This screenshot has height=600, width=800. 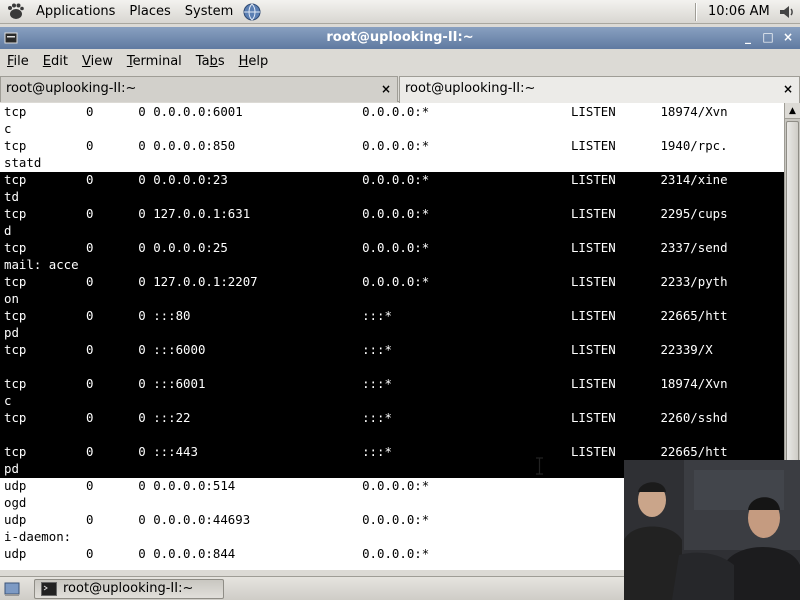 I want to click on top-panel: Applications Places System 10:06 AM, so click(x=400, y=12).